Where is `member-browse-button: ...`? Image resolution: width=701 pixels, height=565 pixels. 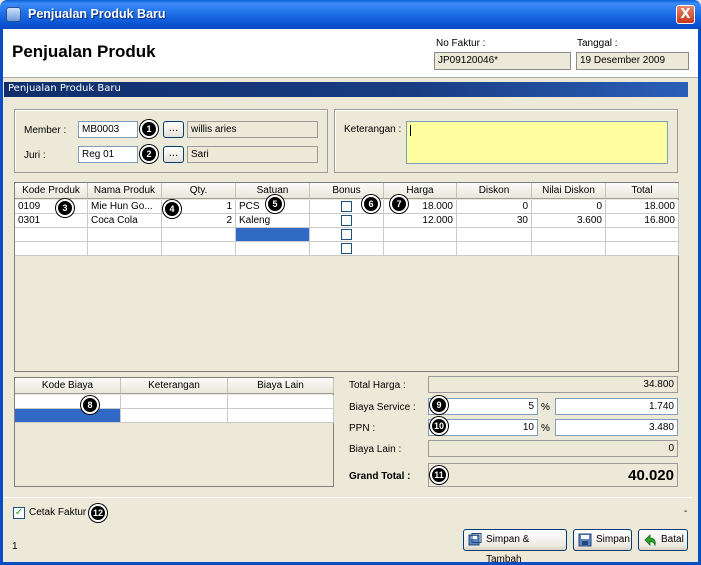 member-browse-button: ... is located at coordinates (173, 129).